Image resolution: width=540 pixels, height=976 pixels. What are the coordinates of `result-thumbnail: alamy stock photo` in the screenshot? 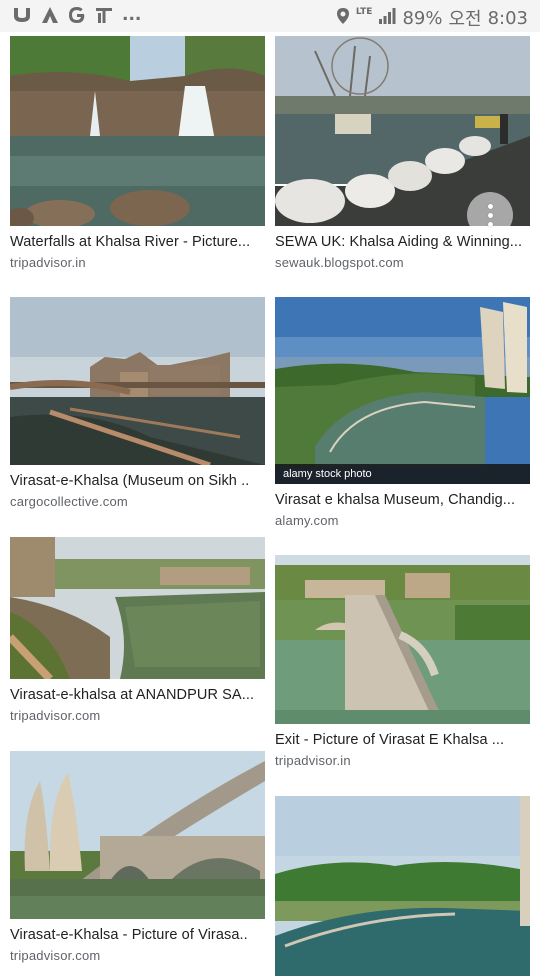 It's located at (402, 390).